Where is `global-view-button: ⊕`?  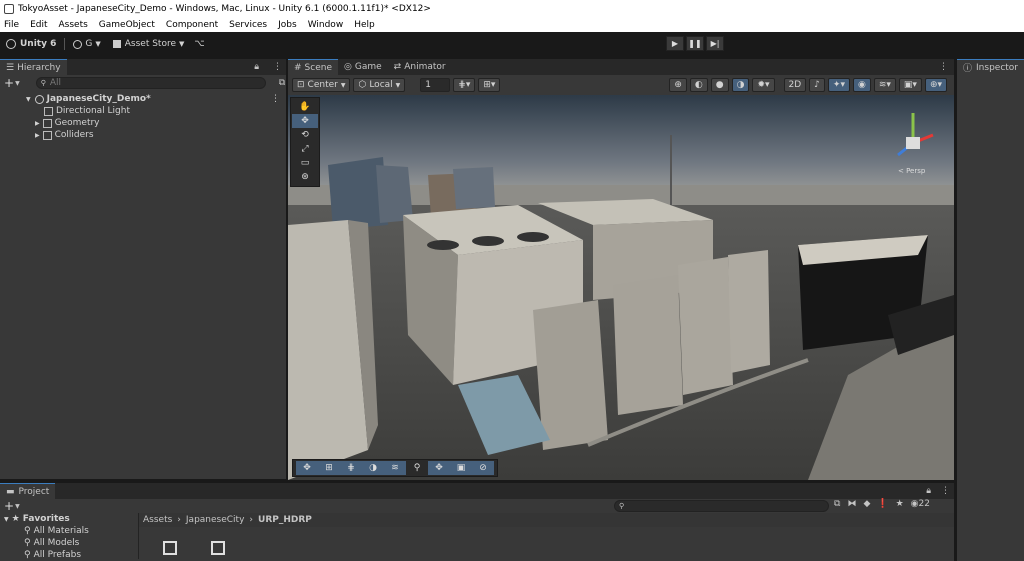 global-view-button: ⊕ is located at coordinates (678, 85).